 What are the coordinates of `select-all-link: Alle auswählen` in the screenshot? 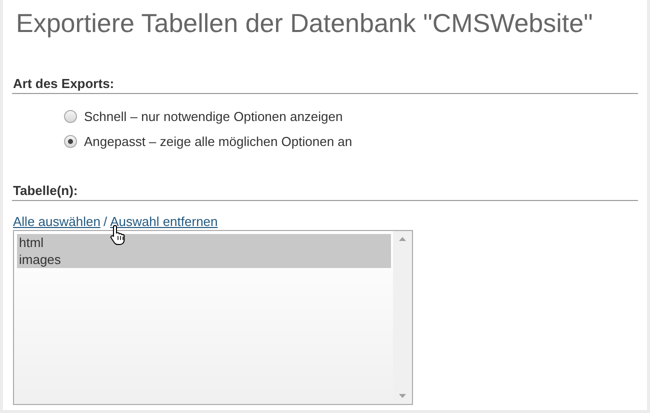 It's located at (56, 221).